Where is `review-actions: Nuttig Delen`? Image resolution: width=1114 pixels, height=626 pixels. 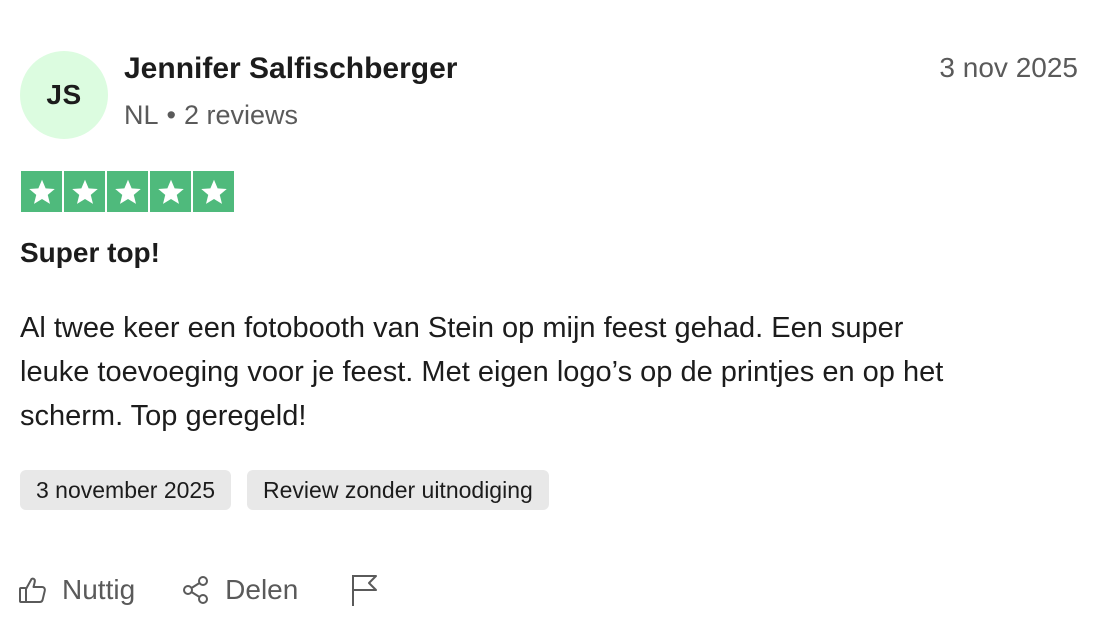
review-actions: Nuttig Delen is located at coordinates (199, 590).